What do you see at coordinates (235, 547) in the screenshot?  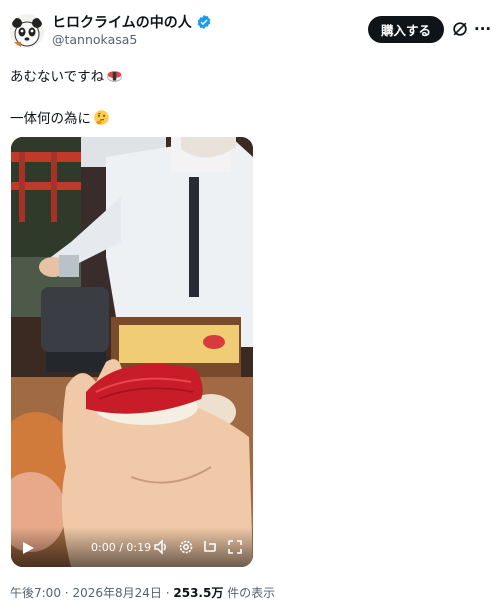 I see `fullscreen-icon` at bounding box center [235, 547].